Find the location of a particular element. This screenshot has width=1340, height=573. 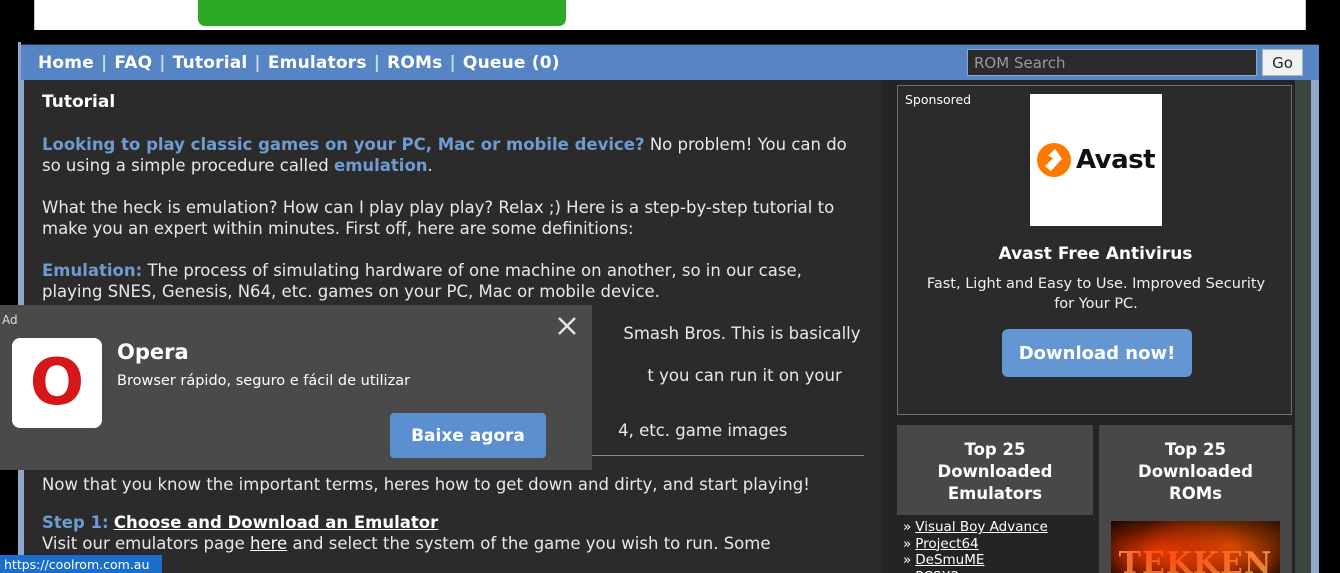

emulator-link: DeSmuME is located at coordinates (949, 560).